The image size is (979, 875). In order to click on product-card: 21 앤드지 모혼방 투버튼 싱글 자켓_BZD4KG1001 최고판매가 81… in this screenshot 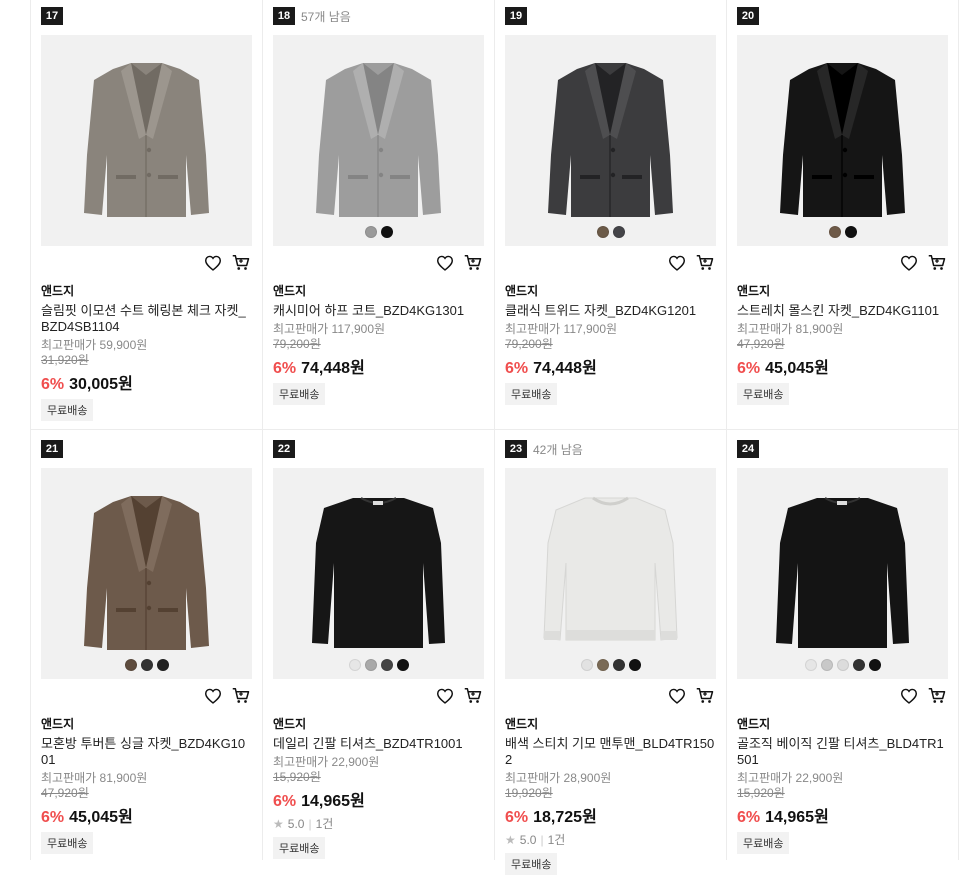, I will do `click(147, 645)`.